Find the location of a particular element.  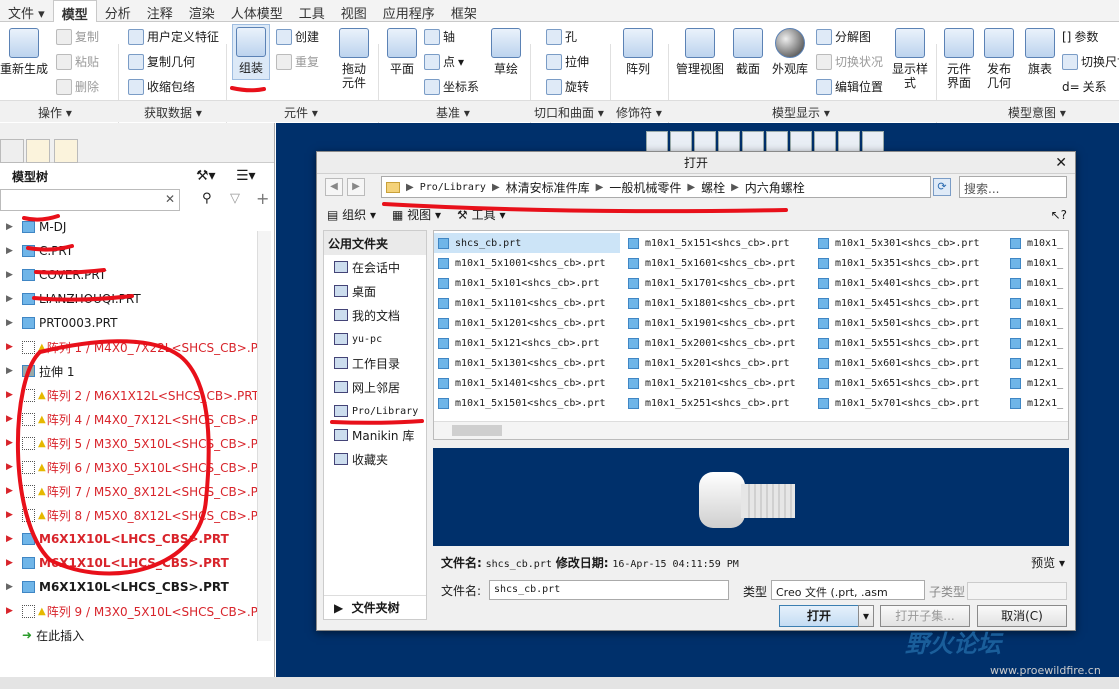

folder-in-session: 在会话中 is located at coordinates (375, 267).